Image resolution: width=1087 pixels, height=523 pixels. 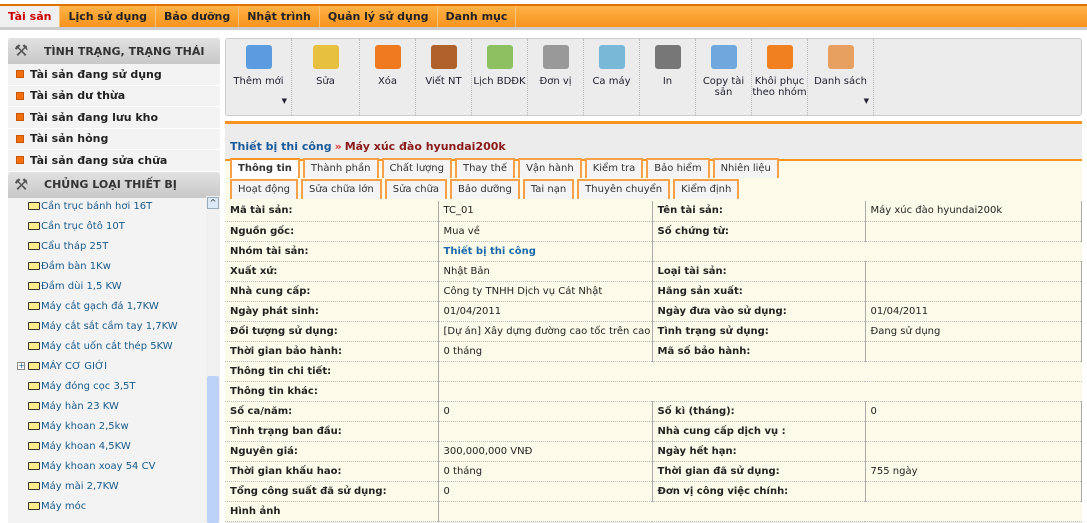 I want to click on tree-item: Máy khoan 2,5kw, so click(x=114, y=426).